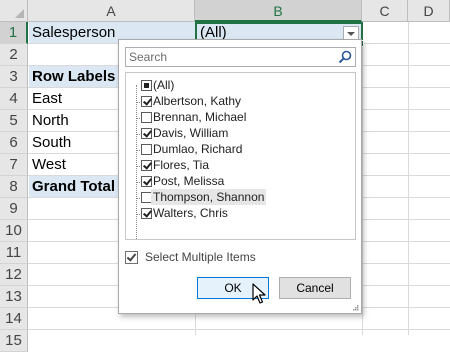 This screenshot has height=352, width=450. What do you see at coordinates (241, 85) in the screenshot?
I see `list-item-all: (All)` at bounding box center [241, 85].